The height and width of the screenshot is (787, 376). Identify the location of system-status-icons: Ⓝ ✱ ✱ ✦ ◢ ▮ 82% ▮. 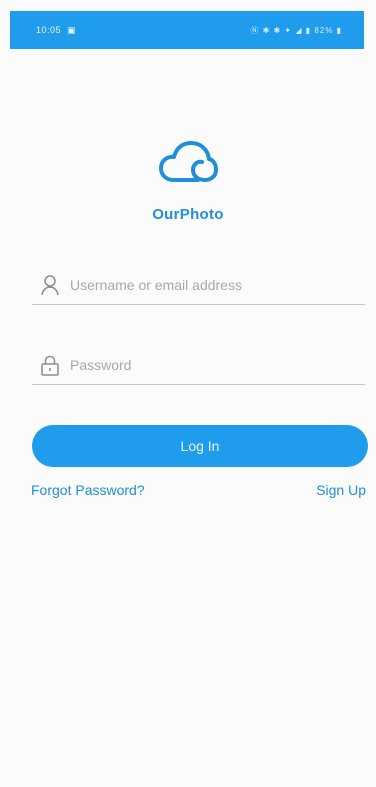
(296, 30).